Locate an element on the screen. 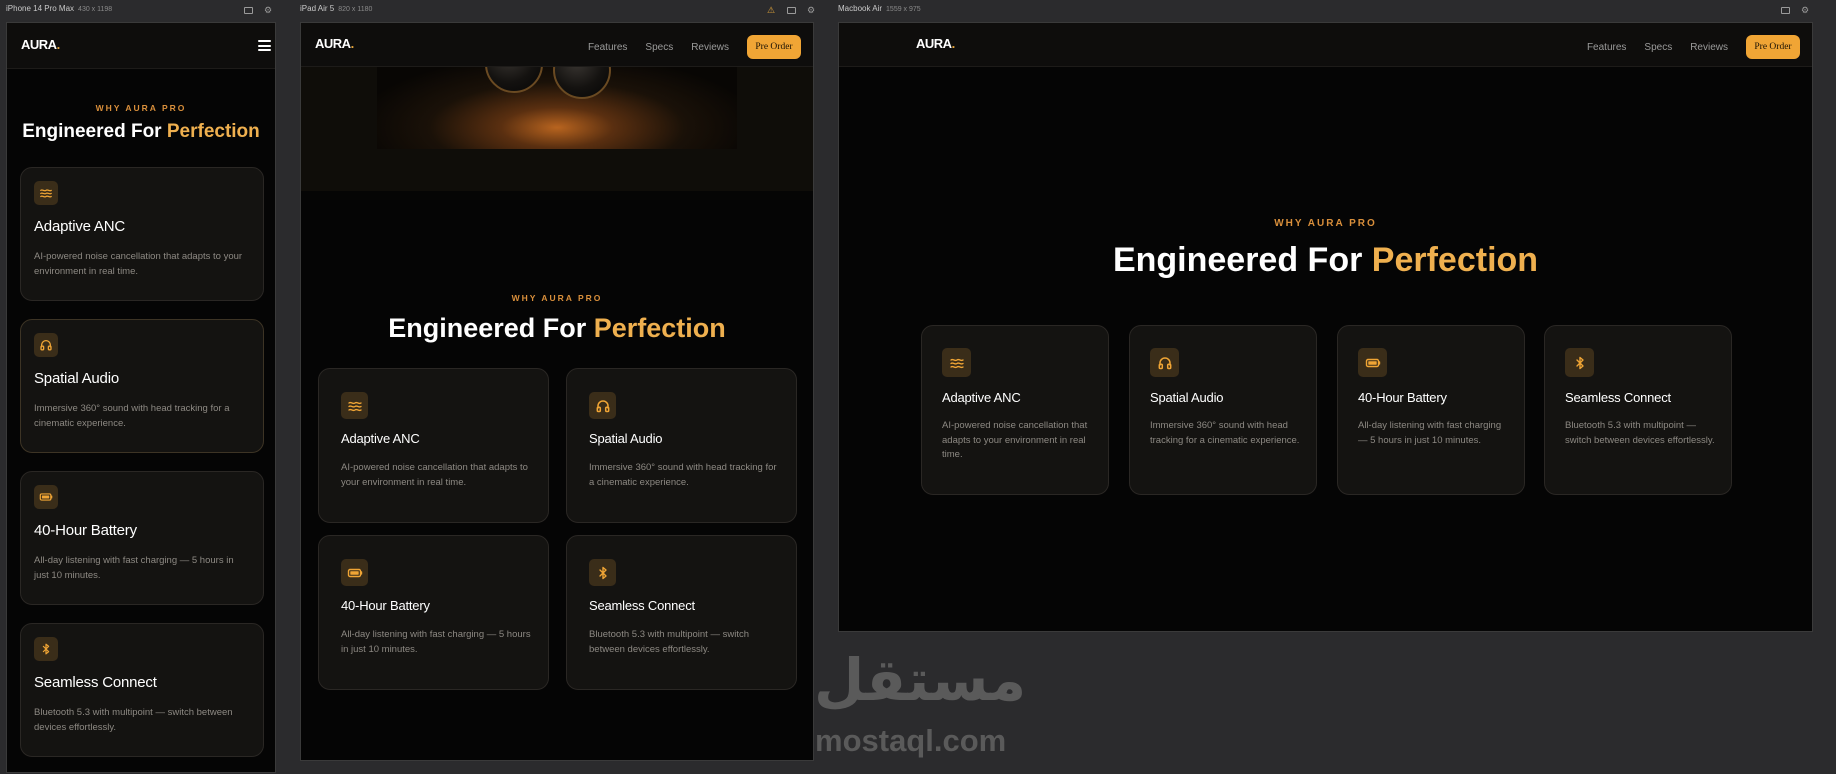  menu-icon is located at coordinates (264, 45).